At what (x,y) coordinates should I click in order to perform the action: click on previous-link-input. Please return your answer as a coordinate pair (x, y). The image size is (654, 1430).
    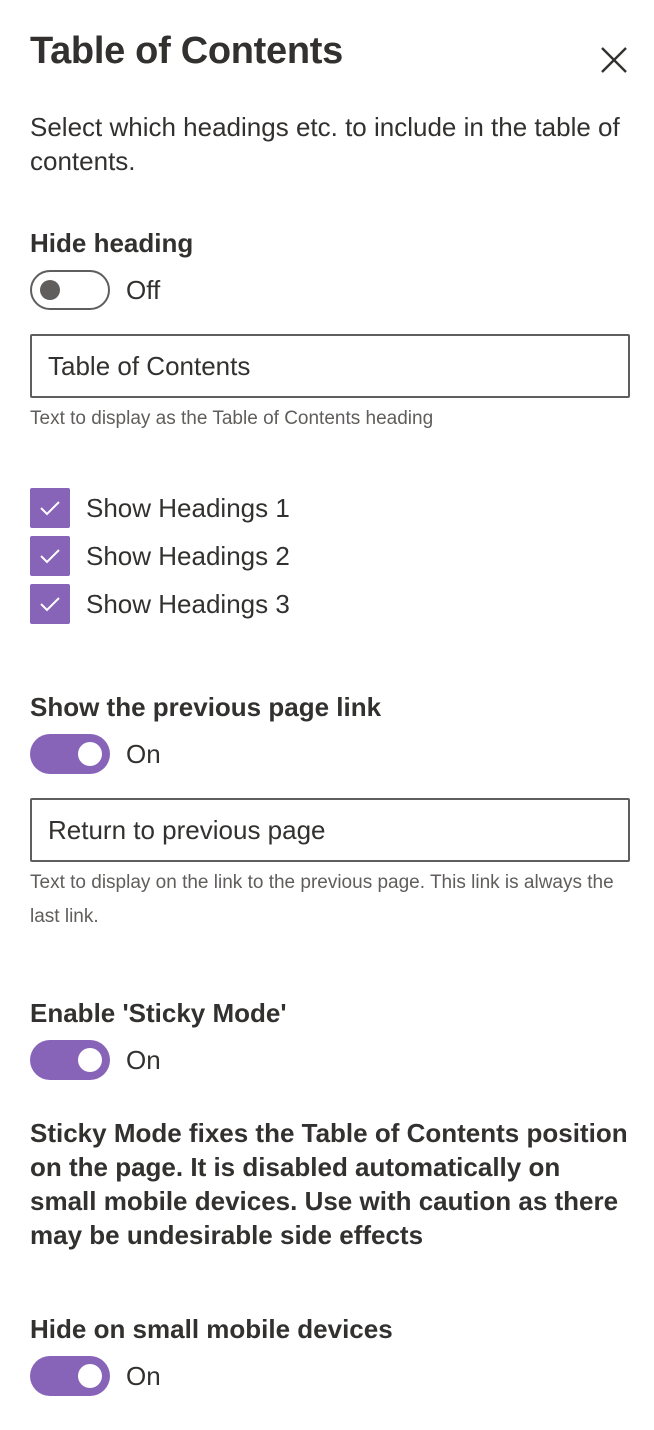
    Looking at the image, I should click on (330, 830).